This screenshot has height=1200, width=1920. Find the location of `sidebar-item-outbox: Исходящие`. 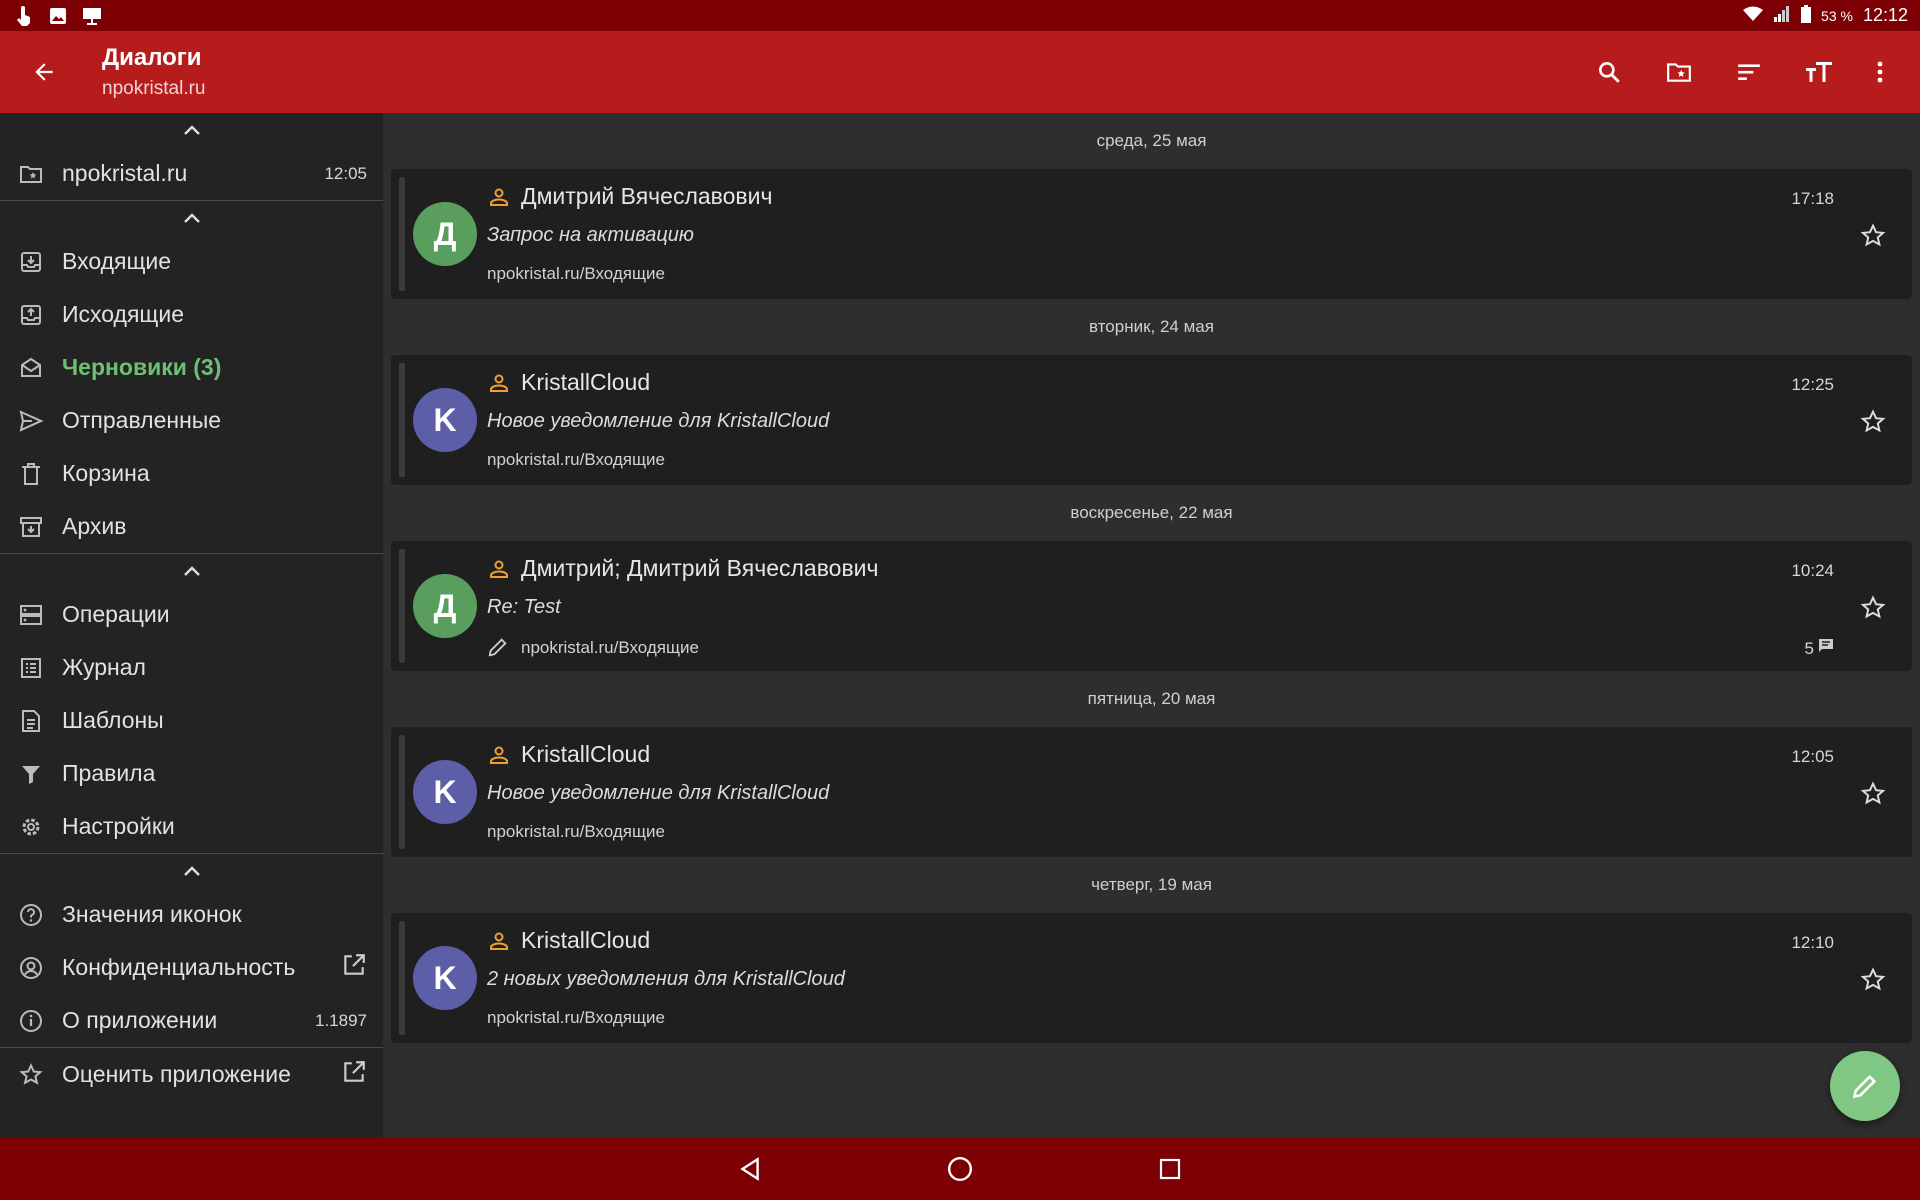

sidebar-item-outbox: Исходящие is located at coordinates (191, 314).